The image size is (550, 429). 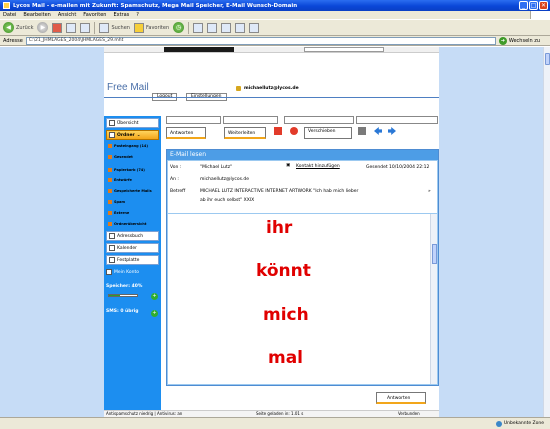 I want to click on calendar-icon, so click(x=112, y=248).